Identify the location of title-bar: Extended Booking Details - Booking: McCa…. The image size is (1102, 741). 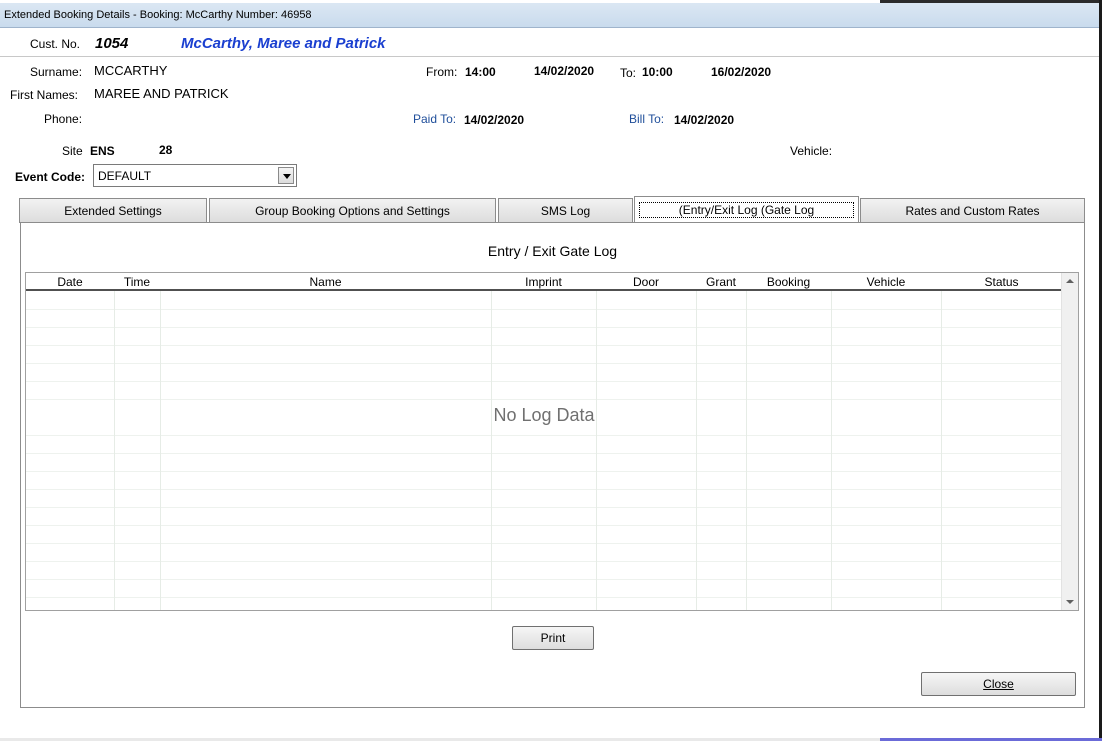
(549, 15).